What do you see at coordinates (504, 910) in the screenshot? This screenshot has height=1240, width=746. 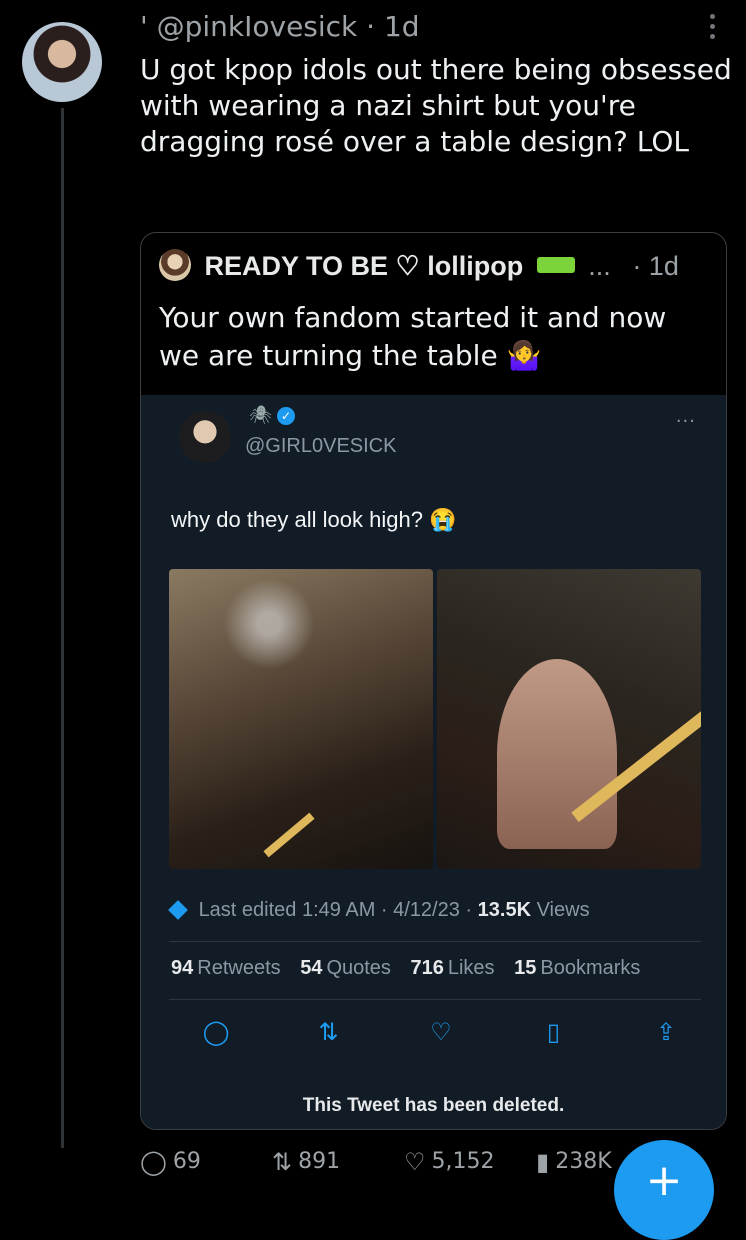 I see `views-count: 13.5K` at bounding box center [504, 910].